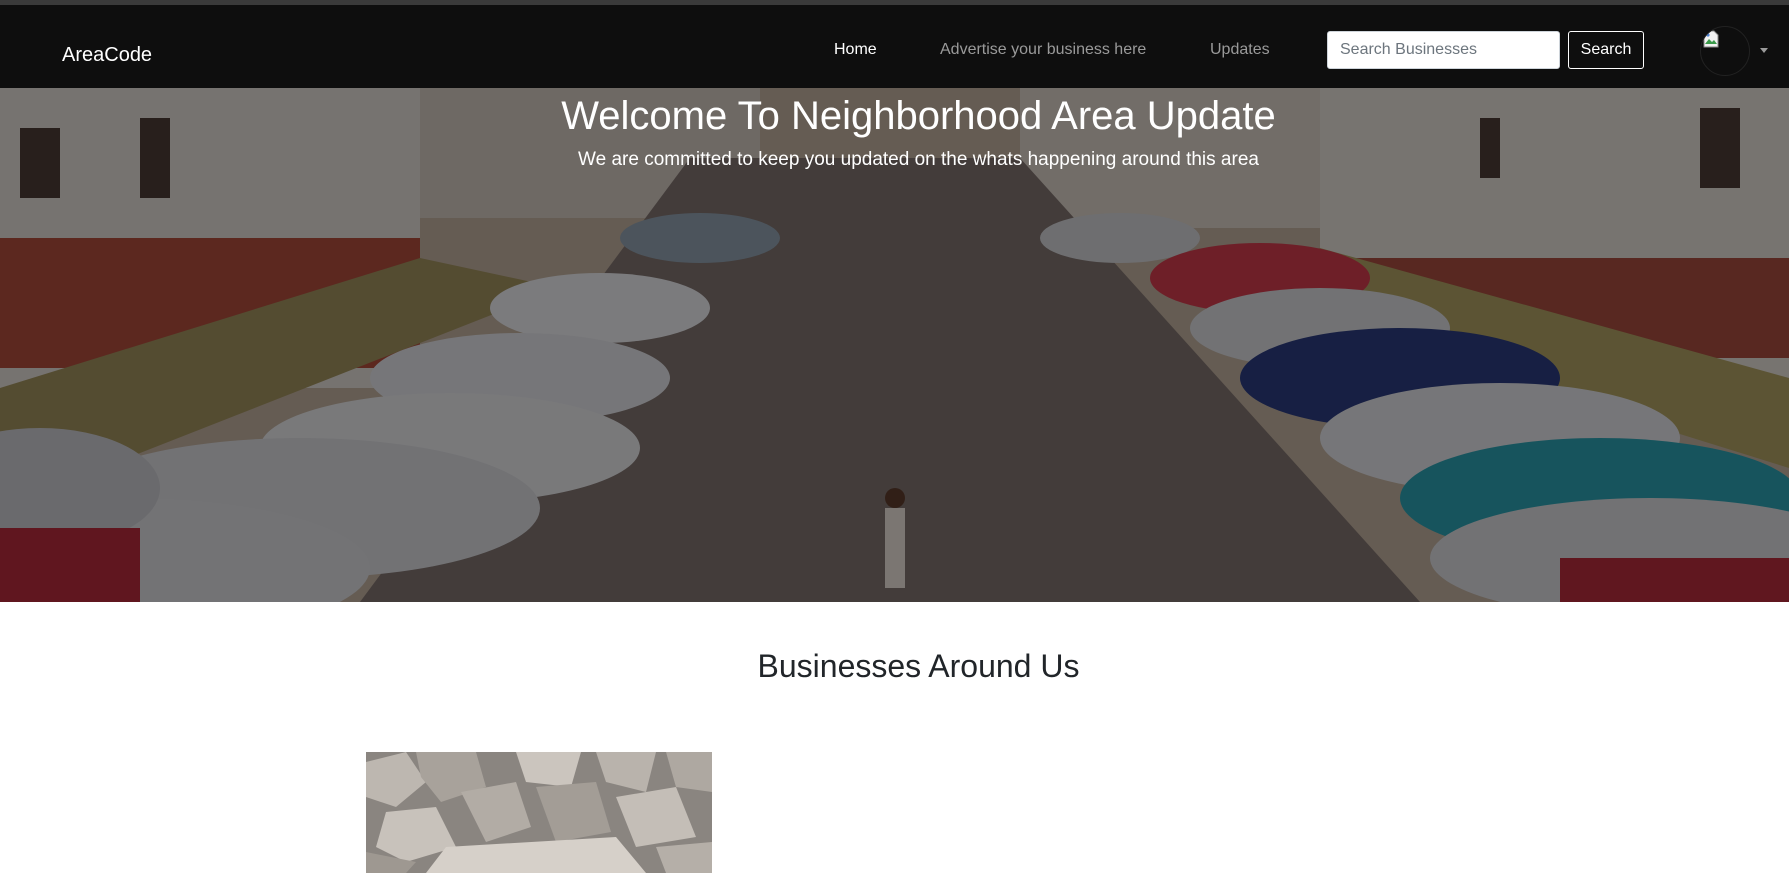 This screenshot has height=873, width=1789. Describe the element at coordinates (1240, 50) in the screenshot. I see `nav-link-updates: Updates` at that location.